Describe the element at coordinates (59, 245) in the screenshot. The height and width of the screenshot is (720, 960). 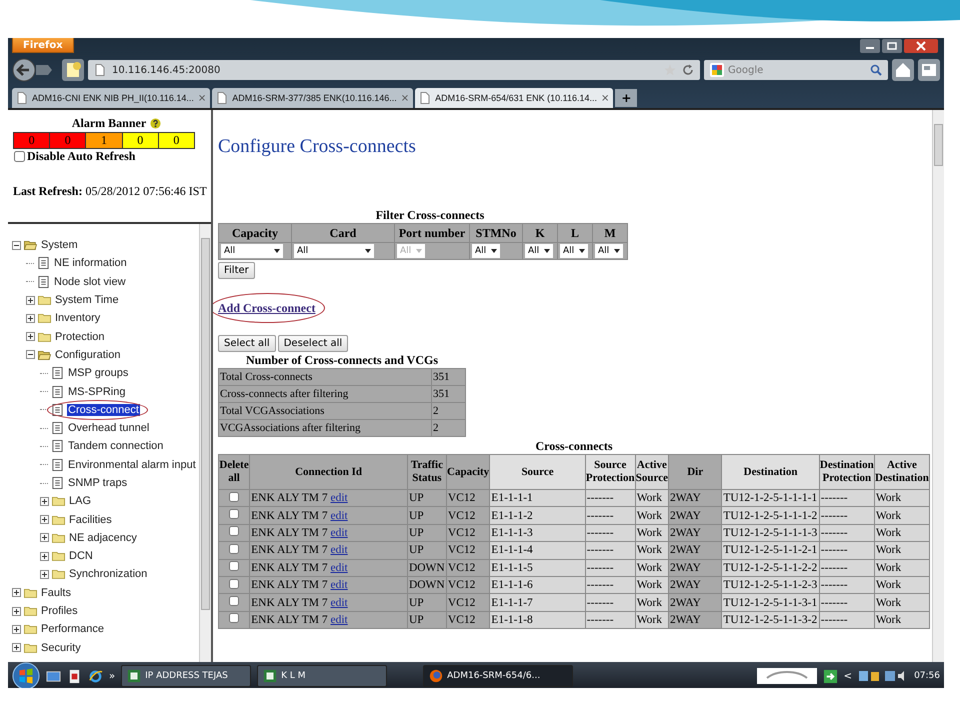
I see `tree-item: System` at that location.